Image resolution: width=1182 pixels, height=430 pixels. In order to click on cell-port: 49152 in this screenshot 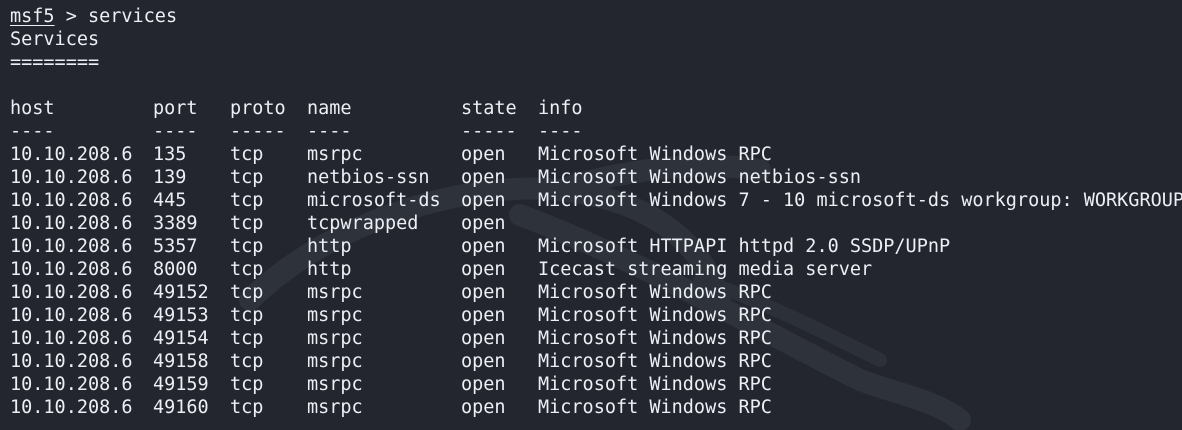, I will do `click(181, 292)`.